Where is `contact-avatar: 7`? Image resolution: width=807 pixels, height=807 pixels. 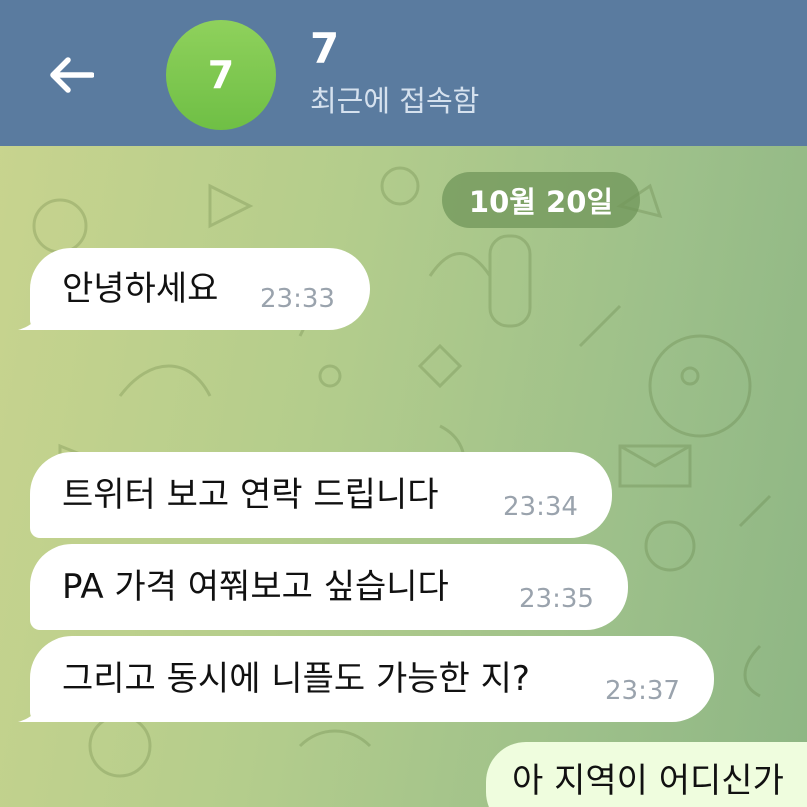 contact-avatar: 7 is located at coordinates (221, 75).